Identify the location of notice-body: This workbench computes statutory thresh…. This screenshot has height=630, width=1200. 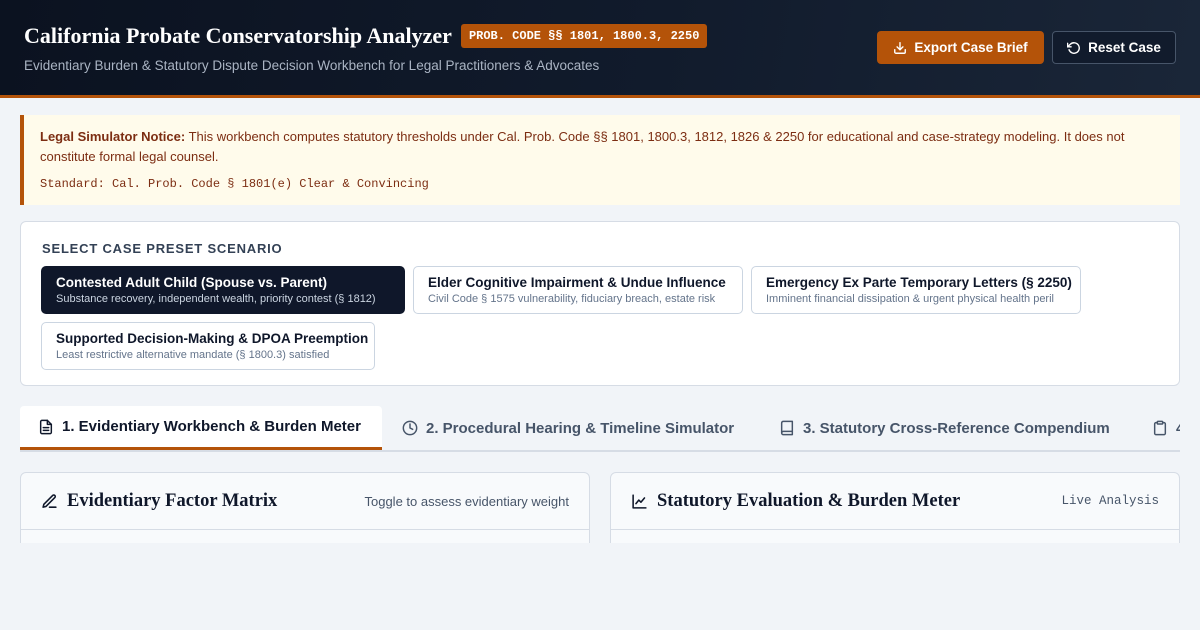
(582, 146).